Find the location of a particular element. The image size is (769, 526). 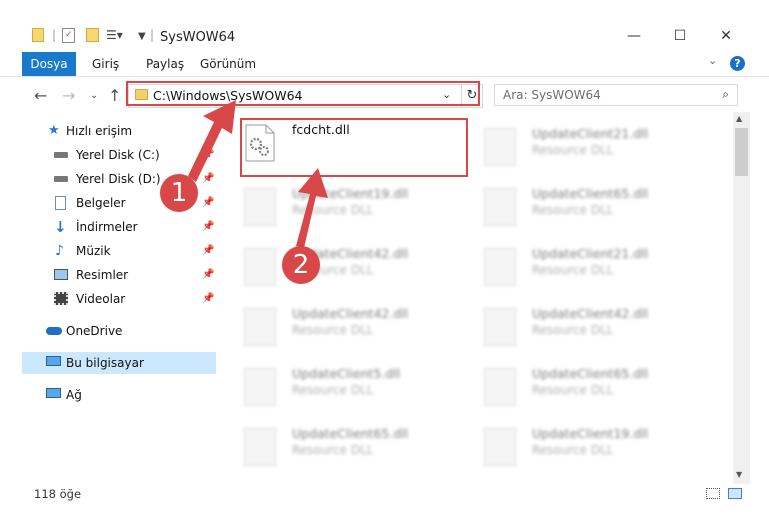

callout-two: 2 is located at coordinates (301, 265).